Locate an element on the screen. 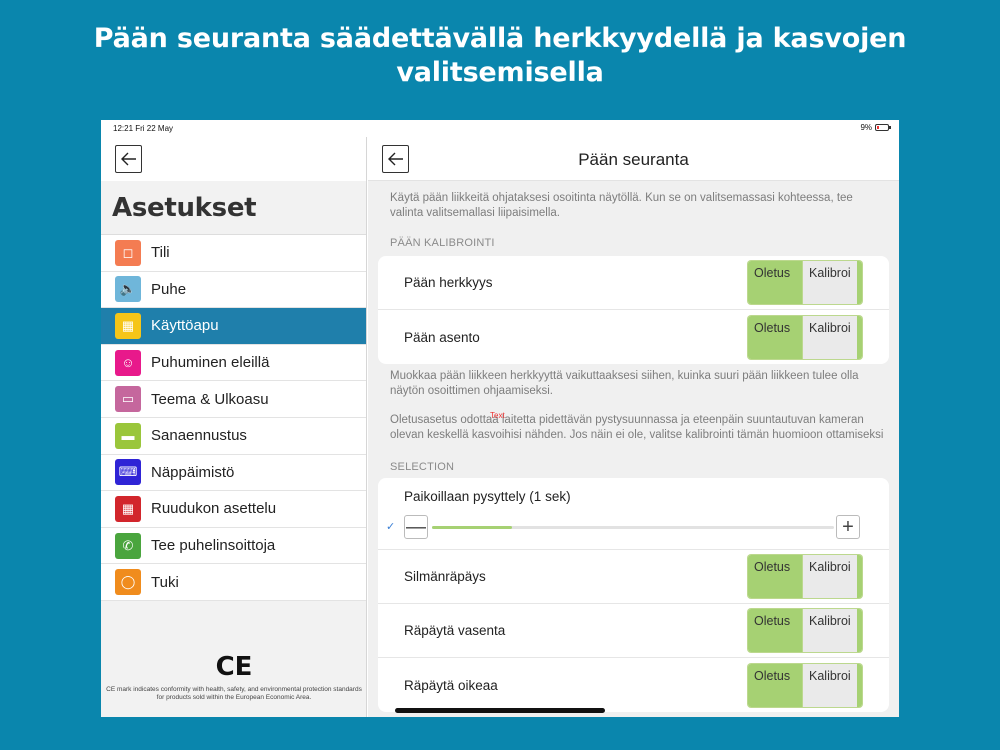 Image resolution: width=1000 pixels, height=750 pixels. grid-icon: ▦ is located at coordinates (128, 325).